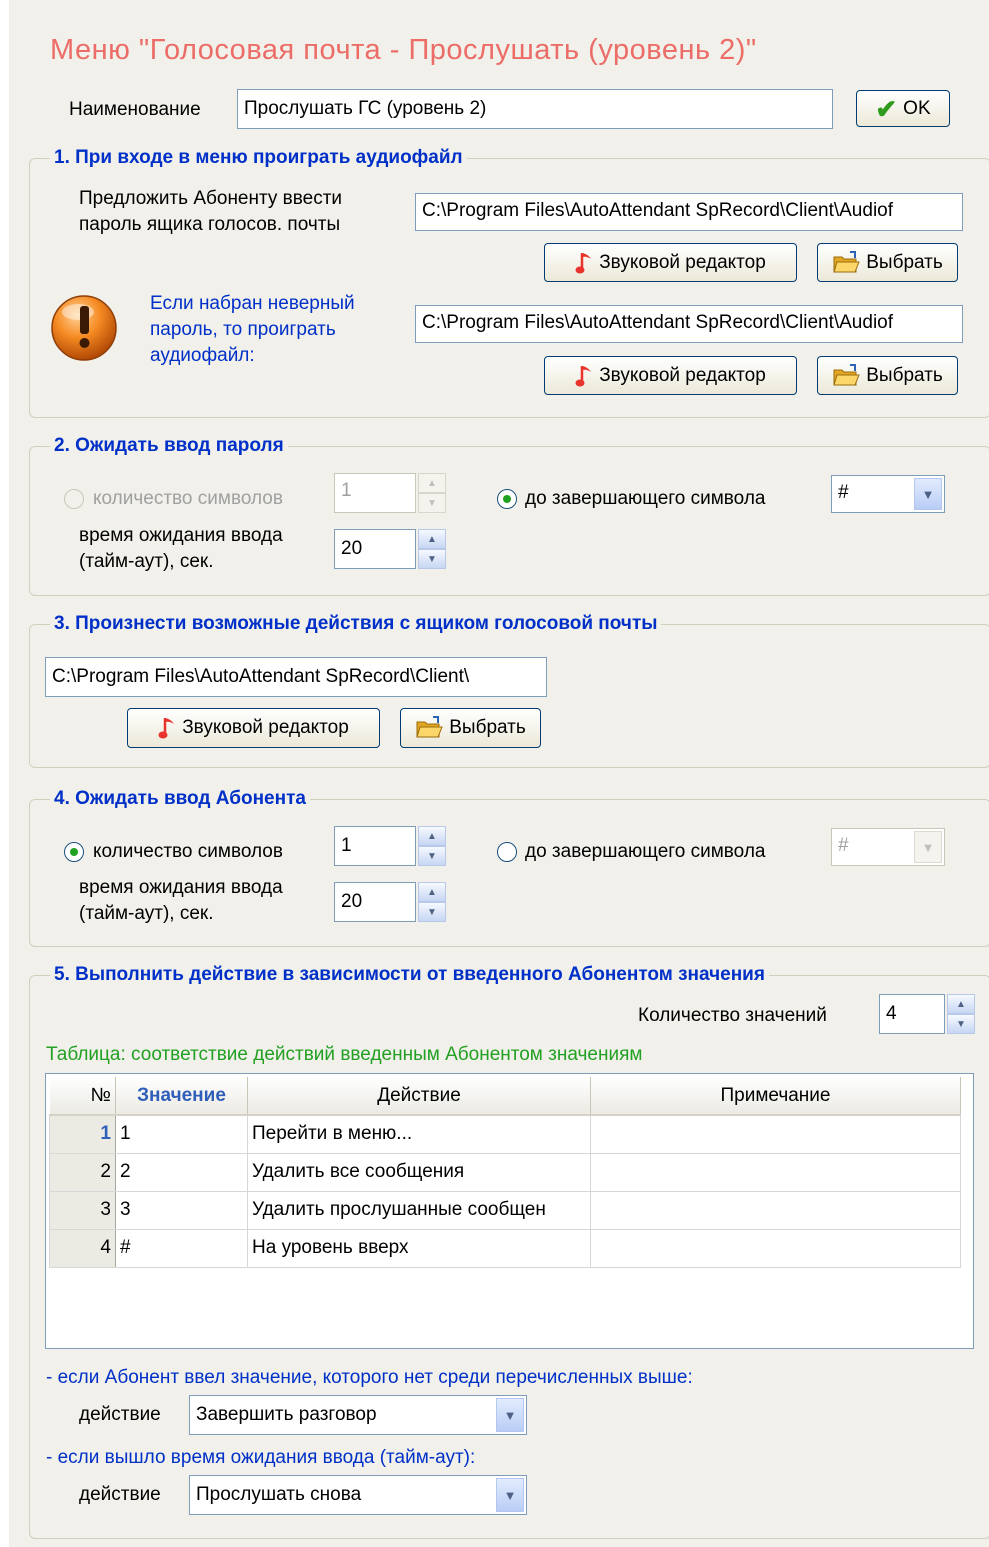 The image size is (989, 1547). I want to click on count-label-input: количество символов, so click(188, 851).